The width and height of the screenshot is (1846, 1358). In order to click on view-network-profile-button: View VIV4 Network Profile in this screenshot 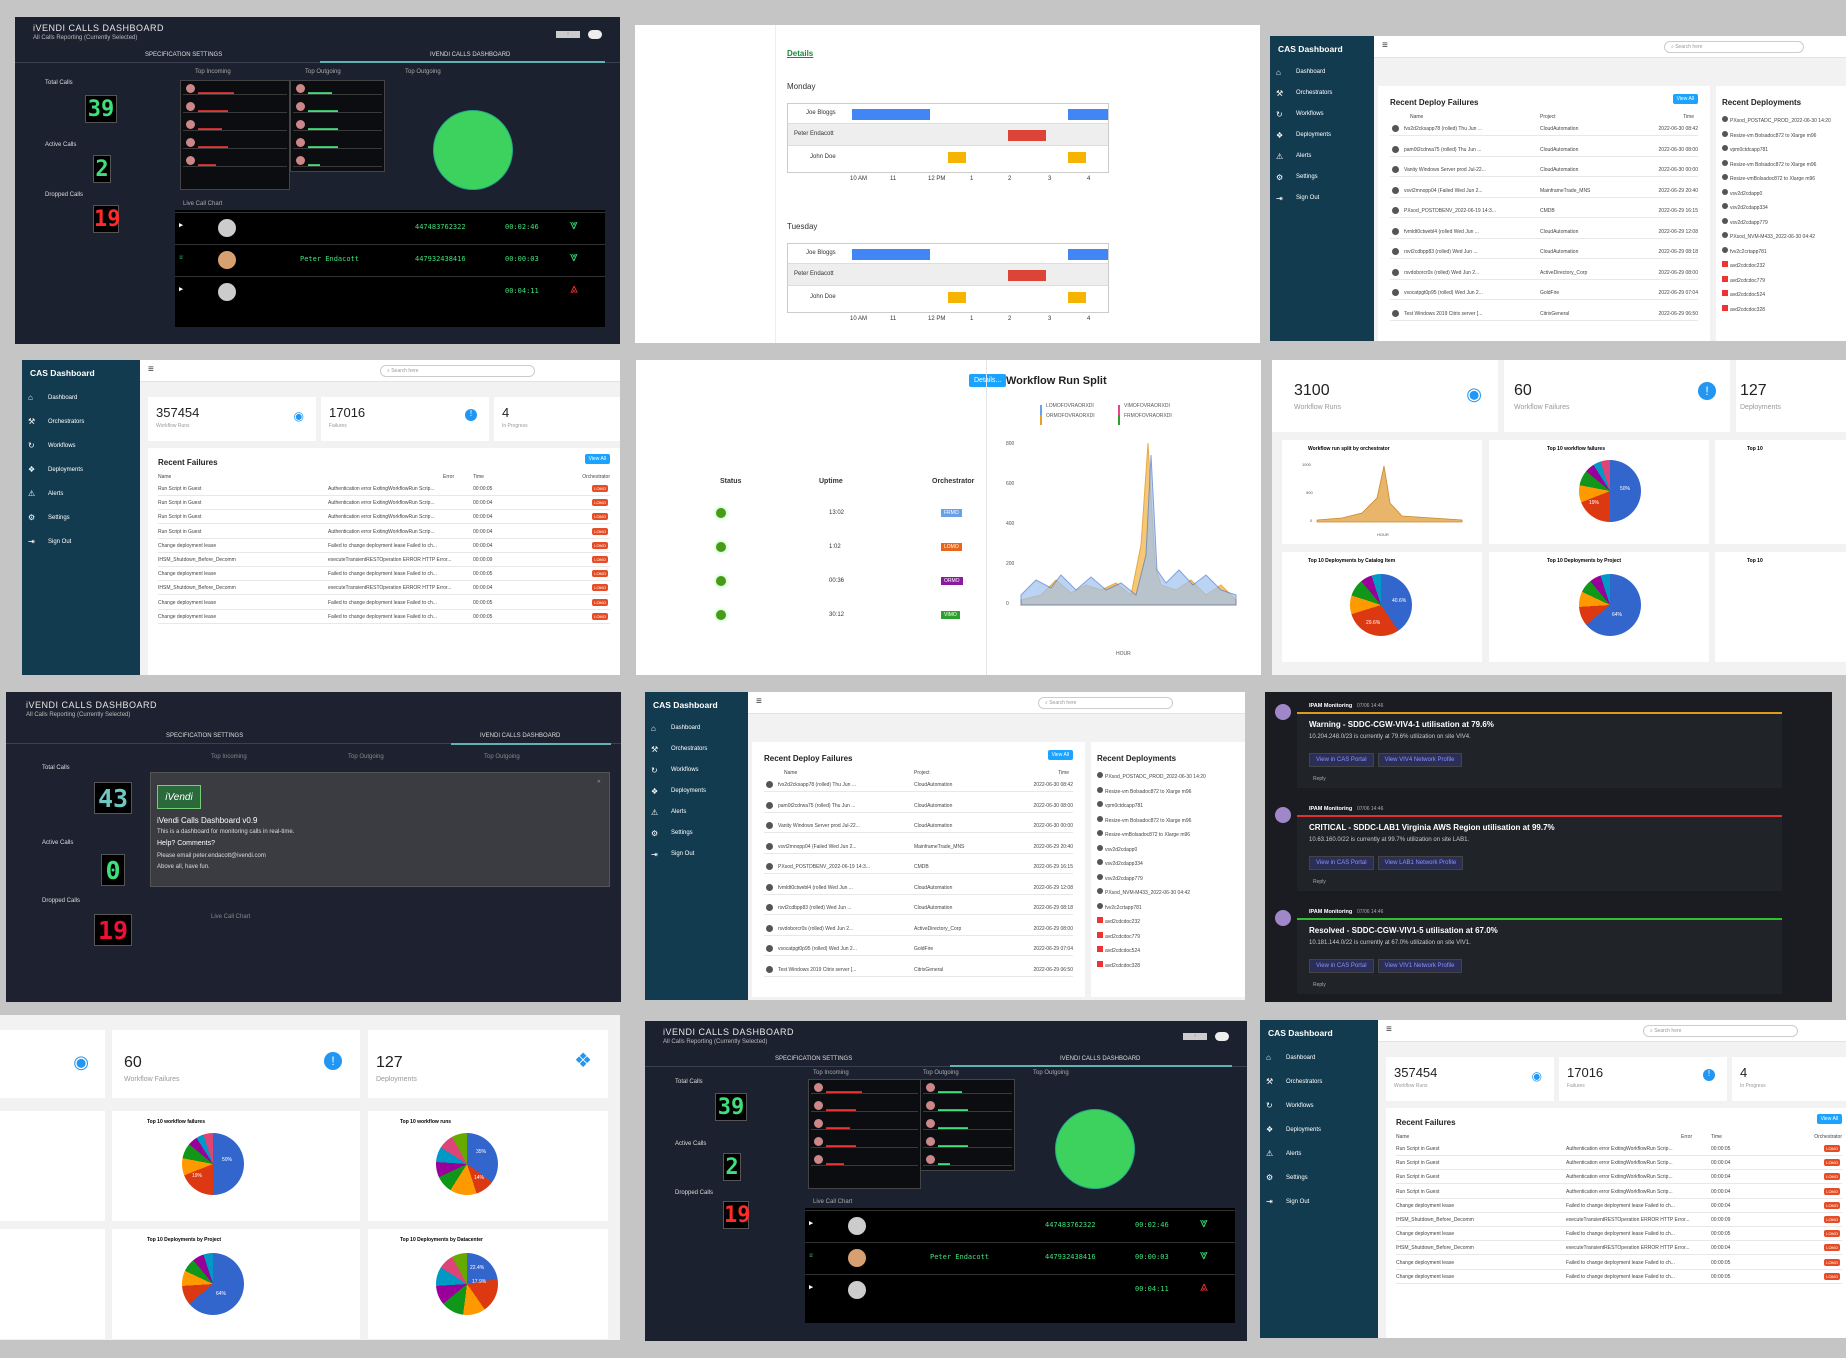, I will do `click(1419, 760)`.